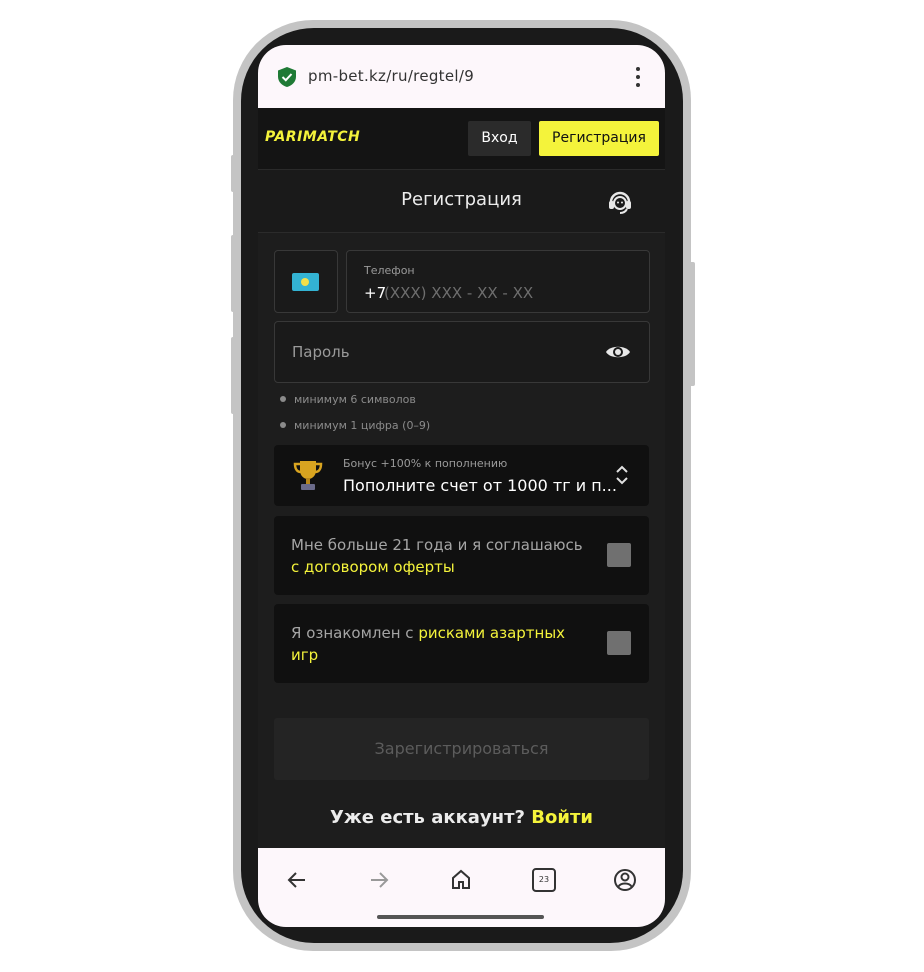  Describe the element at coordinates (391, 76) in the screenshot. I see `url-text: pm-bet.kz/ru/regtel/9` at that location.